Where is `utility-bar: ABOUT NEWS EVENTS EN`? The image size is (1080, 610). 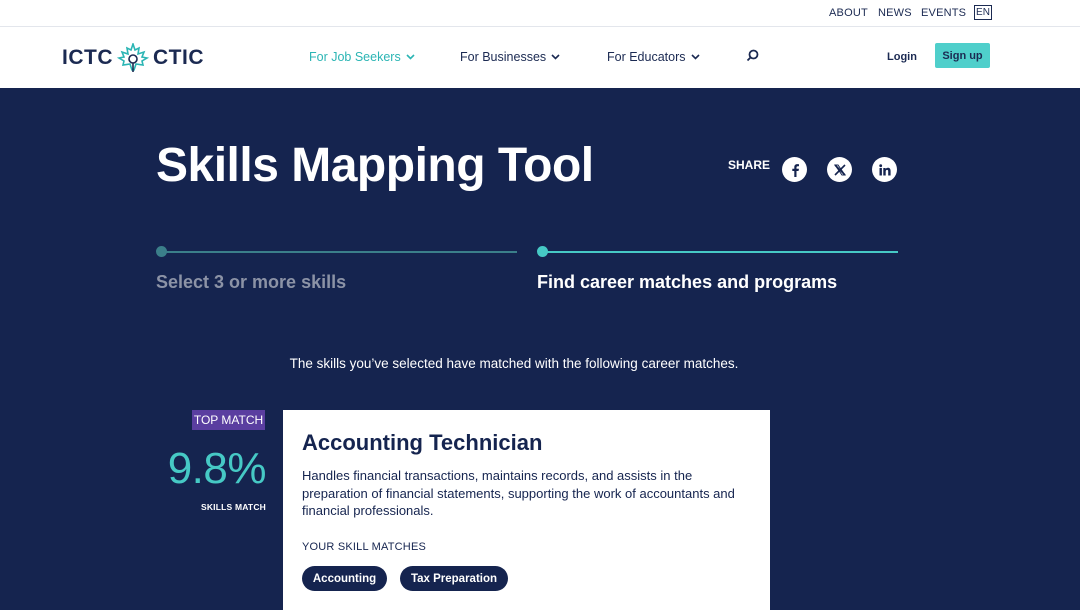 utility-bar: ABOUT NEWS EVENTS EN is located at coordinates (540, 13).